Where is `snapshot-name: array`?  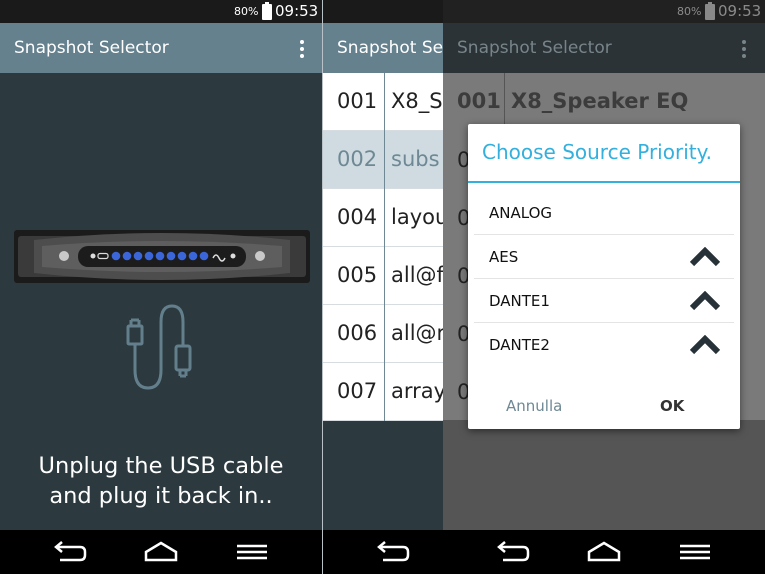
snapshot-name: array is located at coordinates (419, 391).